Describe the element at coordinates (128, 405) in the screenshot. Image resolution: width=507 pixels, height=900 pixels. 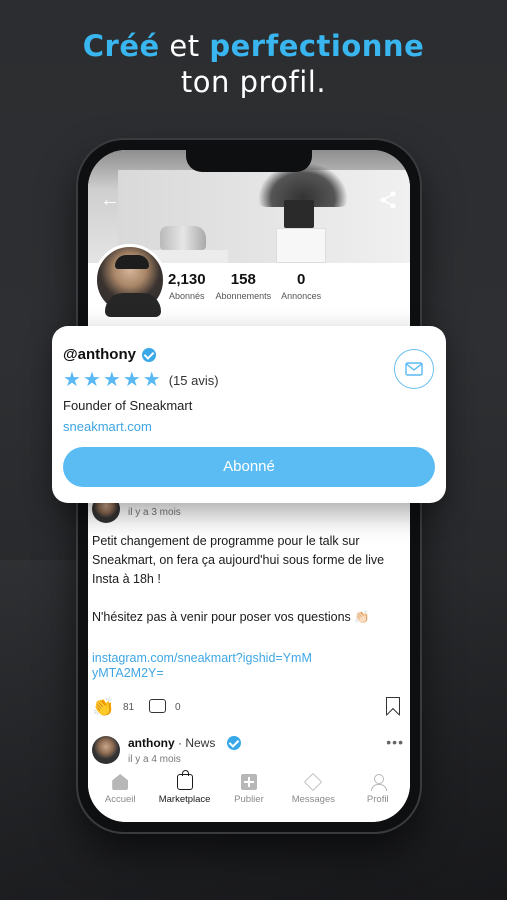
I see `profile-bio: Founder of Sneakmart` at that location.